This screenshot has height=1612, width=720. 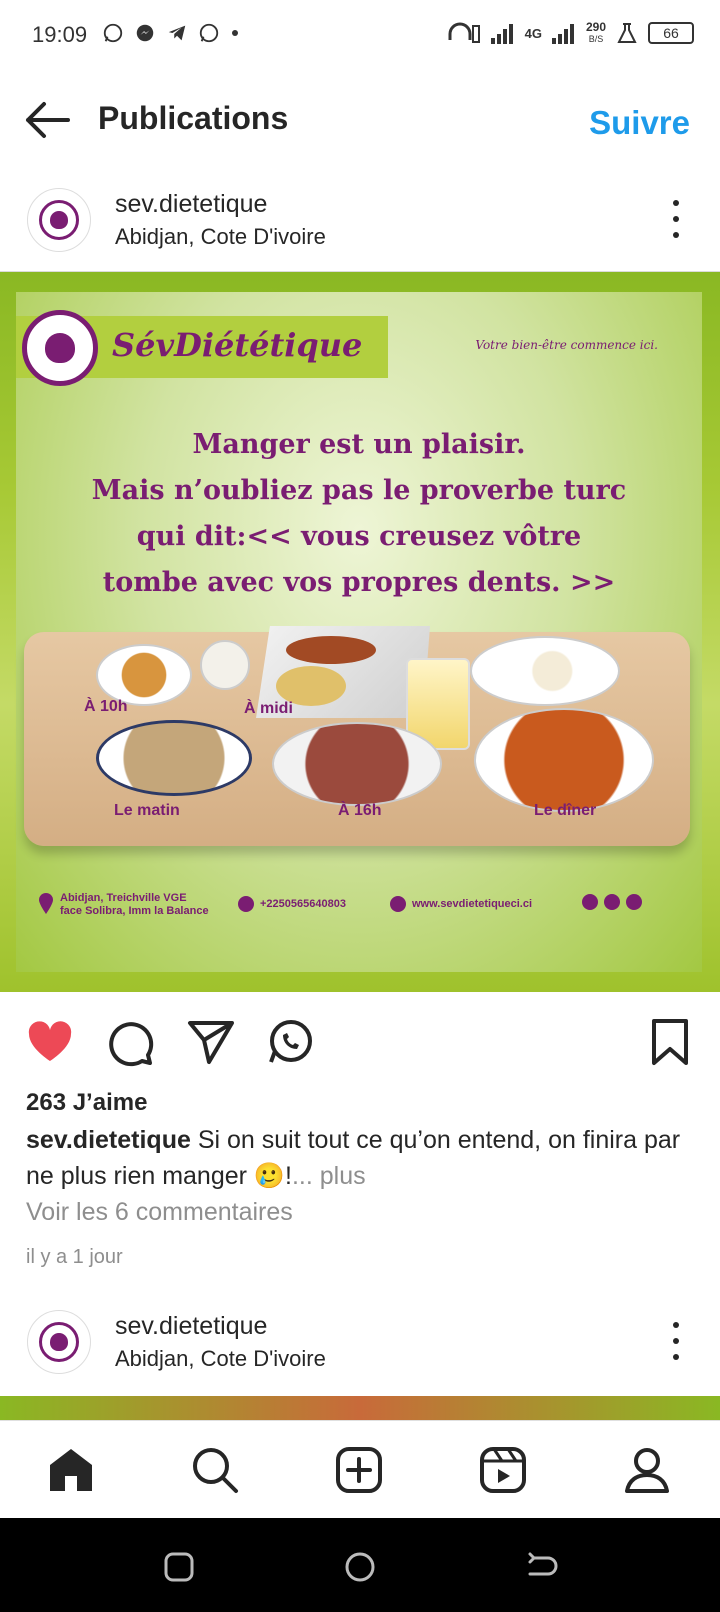 I want to click on contact-website: www.sevdietetiqueci.ci, so click(x=461, y=904).